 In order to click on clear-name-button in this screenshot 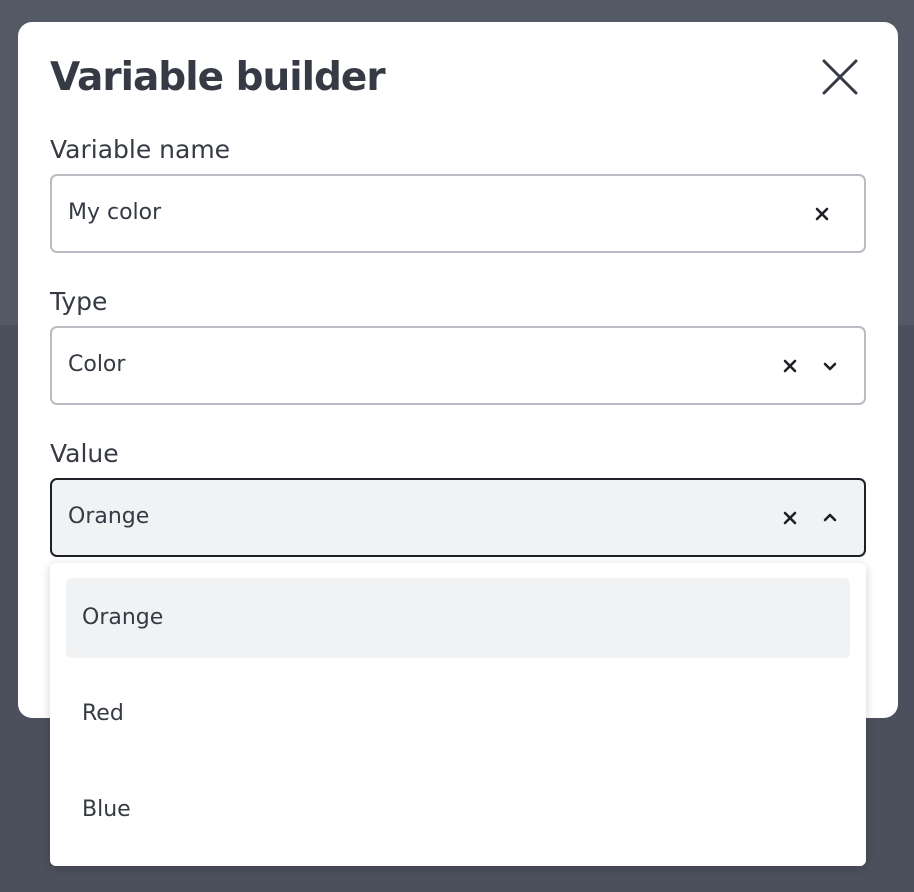, I will do `click(822, 214)`.